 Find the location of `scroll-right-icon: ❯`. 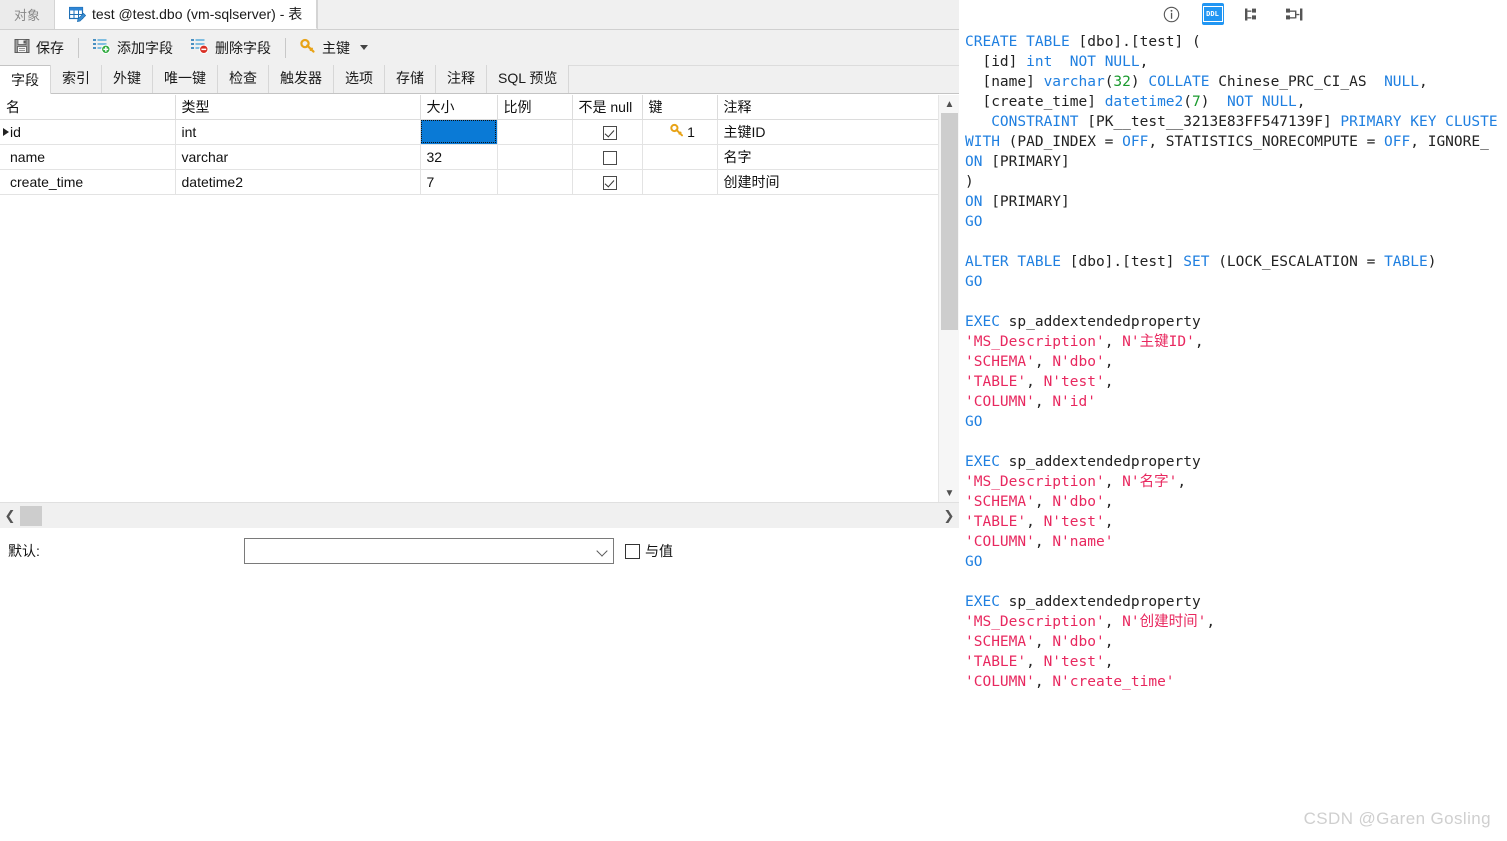

scroll-right-icon: ❯ is located at coordinates (949, 516).